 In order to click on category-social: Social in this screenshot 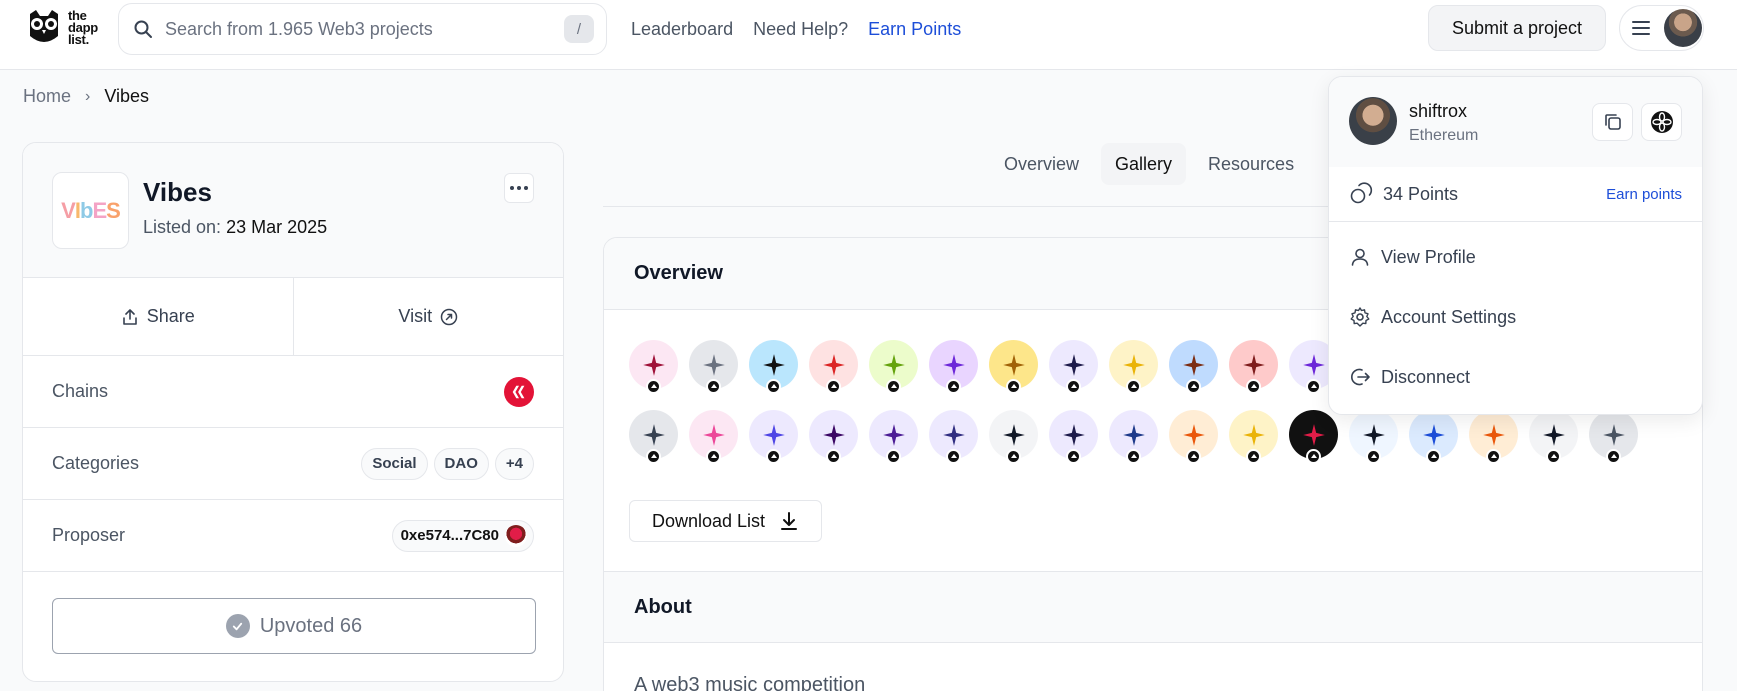, I will do `click(394, 463)`.